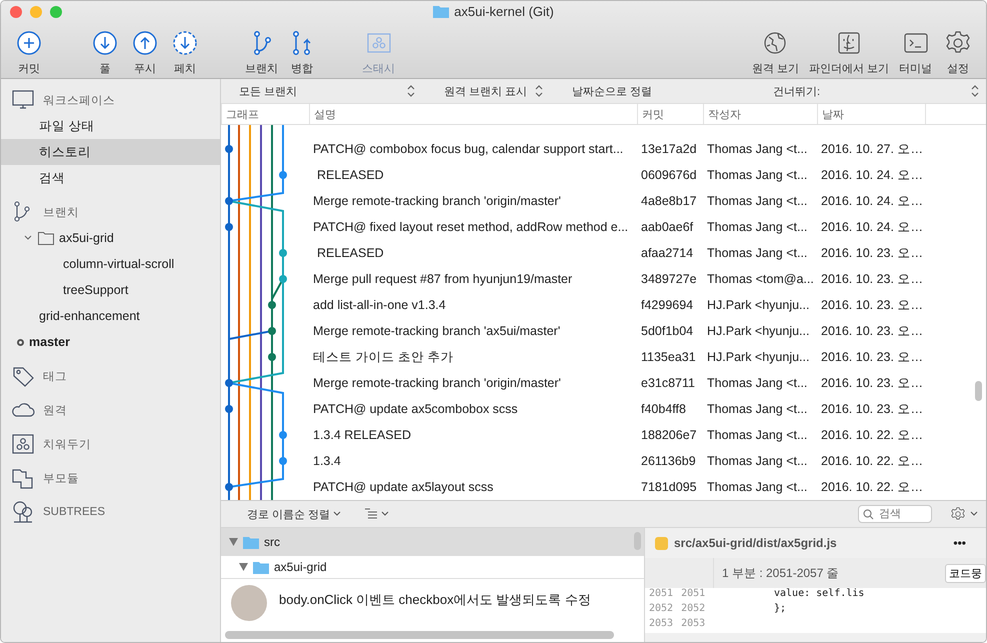 The width and height of the screenshot is (987, 643). What do you see at coordinates (145, 43) in the screenshot?
I see `up-arrow-circle-icon` at bounding box center [145, 43].